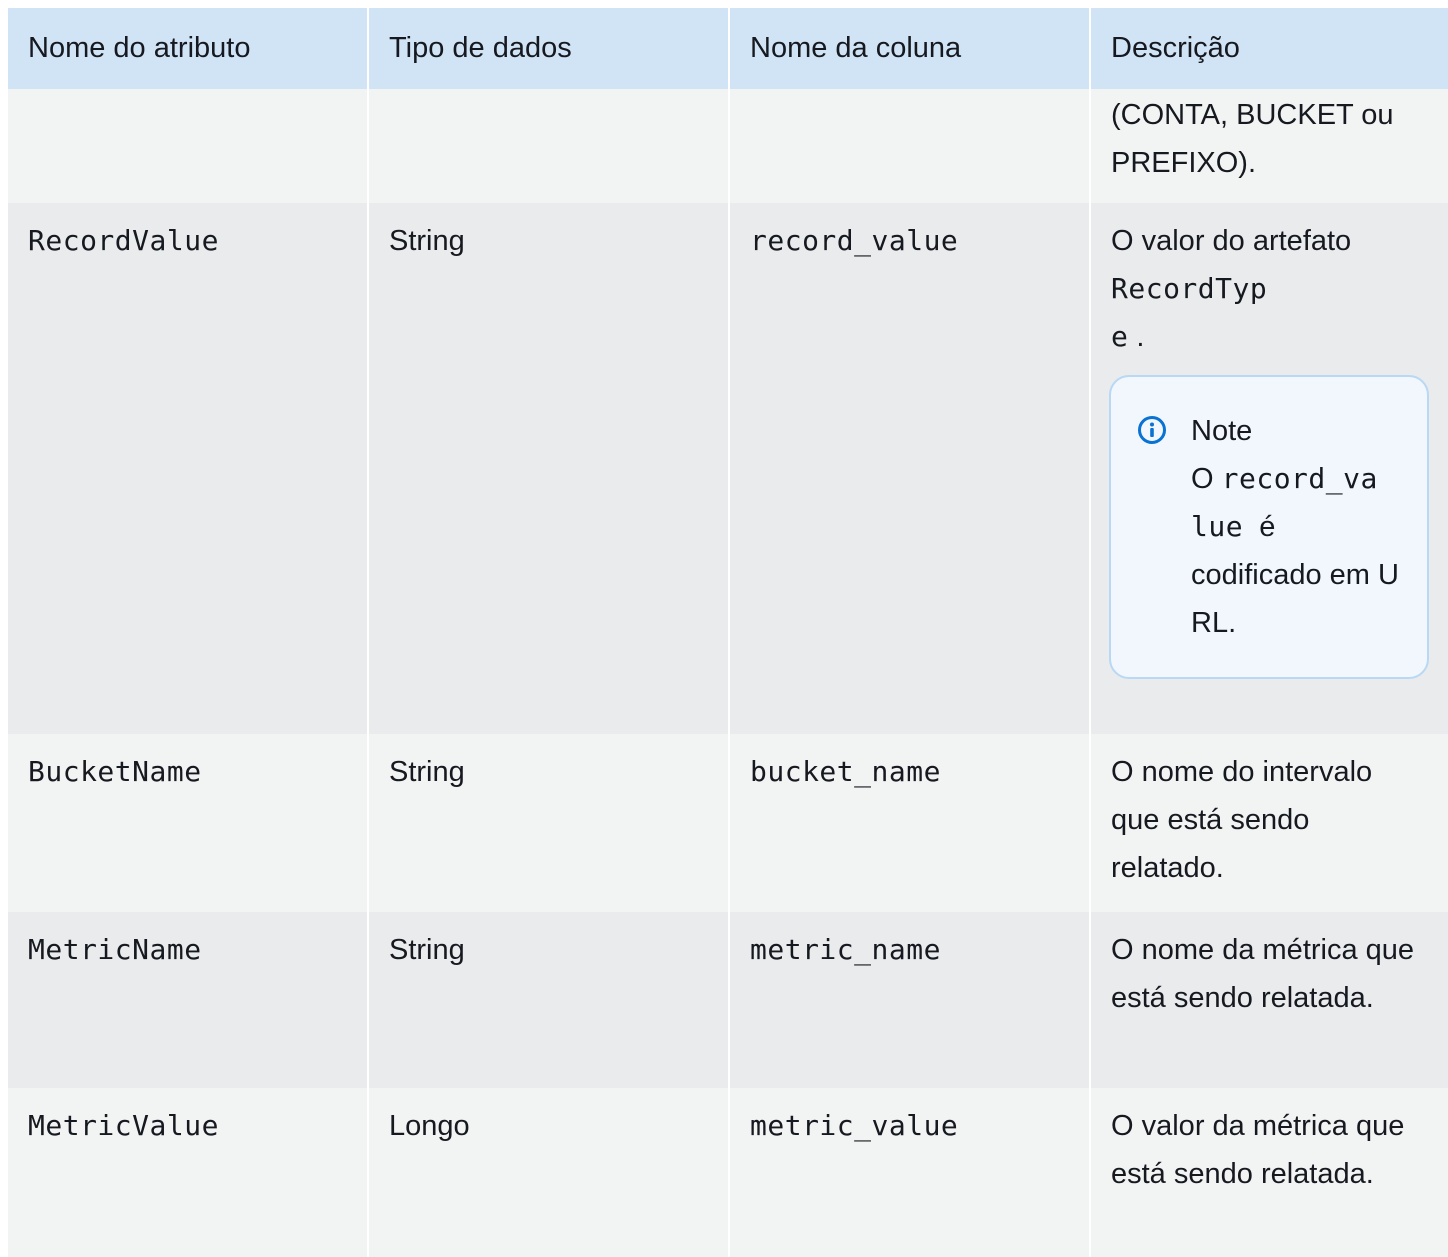  What do you see at coordinates (187, 468) in the screenshot?
I see `table-cell-attribute: RecordValue` at bounding box center [187, 468].